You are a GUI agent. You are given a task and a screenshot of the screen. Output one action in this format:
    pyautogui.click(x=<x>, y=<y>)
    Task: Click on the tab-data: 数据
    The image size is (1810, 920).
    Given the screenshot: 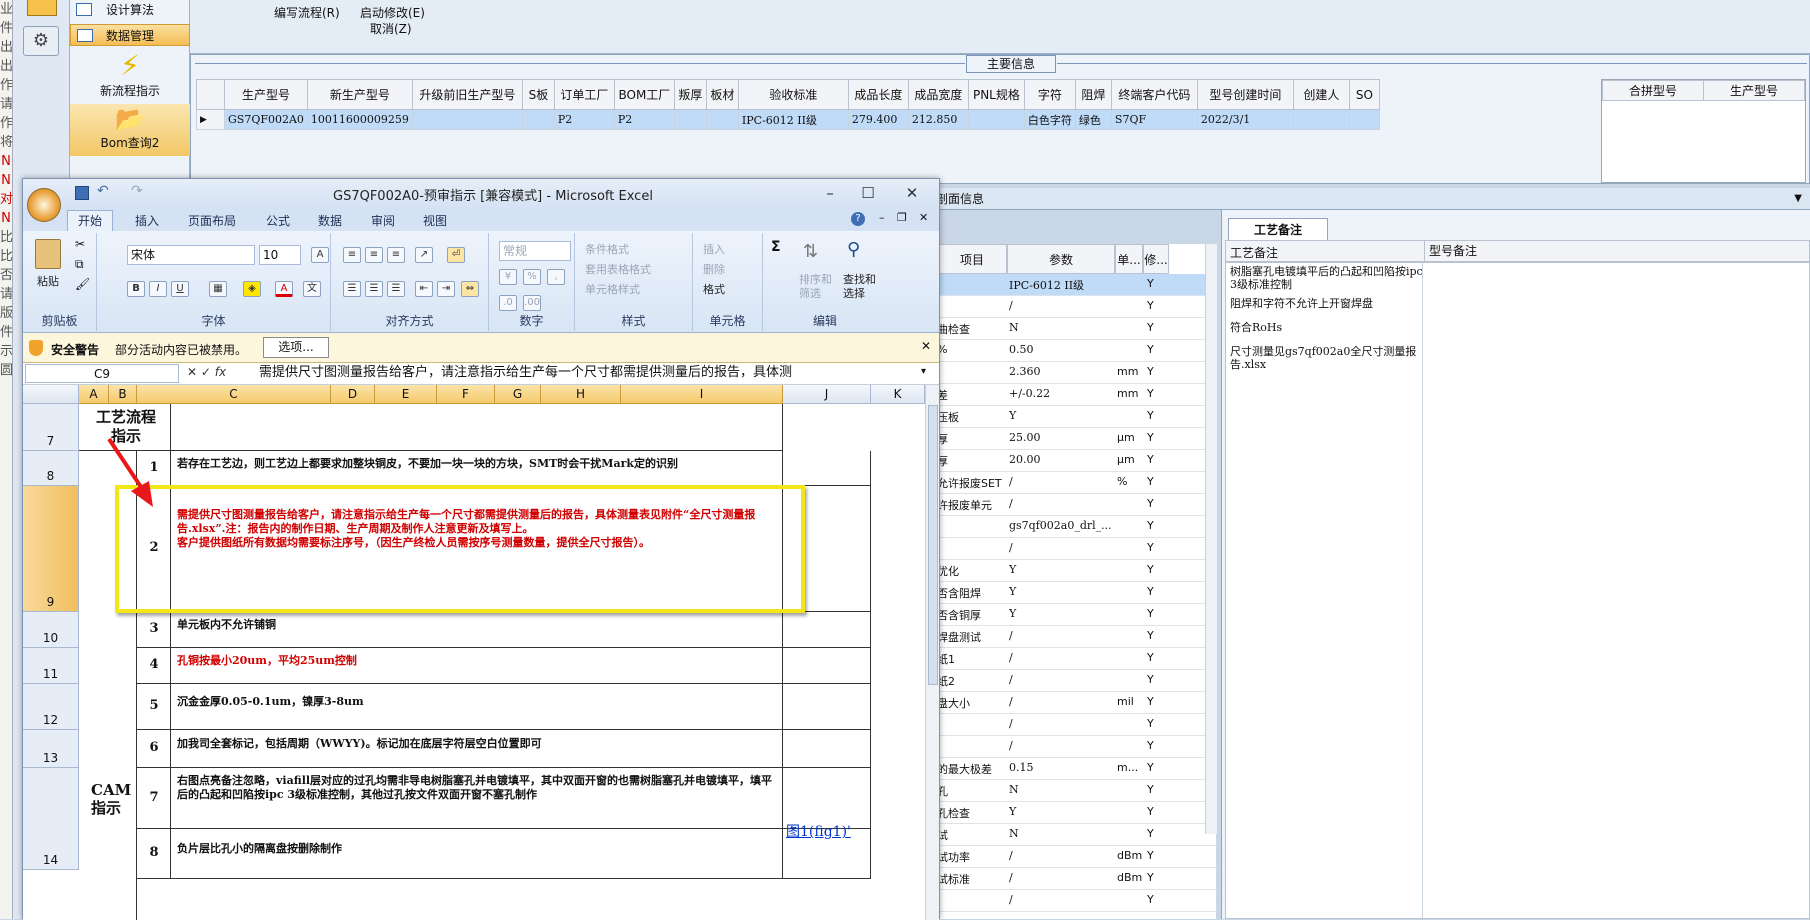 What is the action you would take?
    pyautogui.click(x=330, y=220)
    